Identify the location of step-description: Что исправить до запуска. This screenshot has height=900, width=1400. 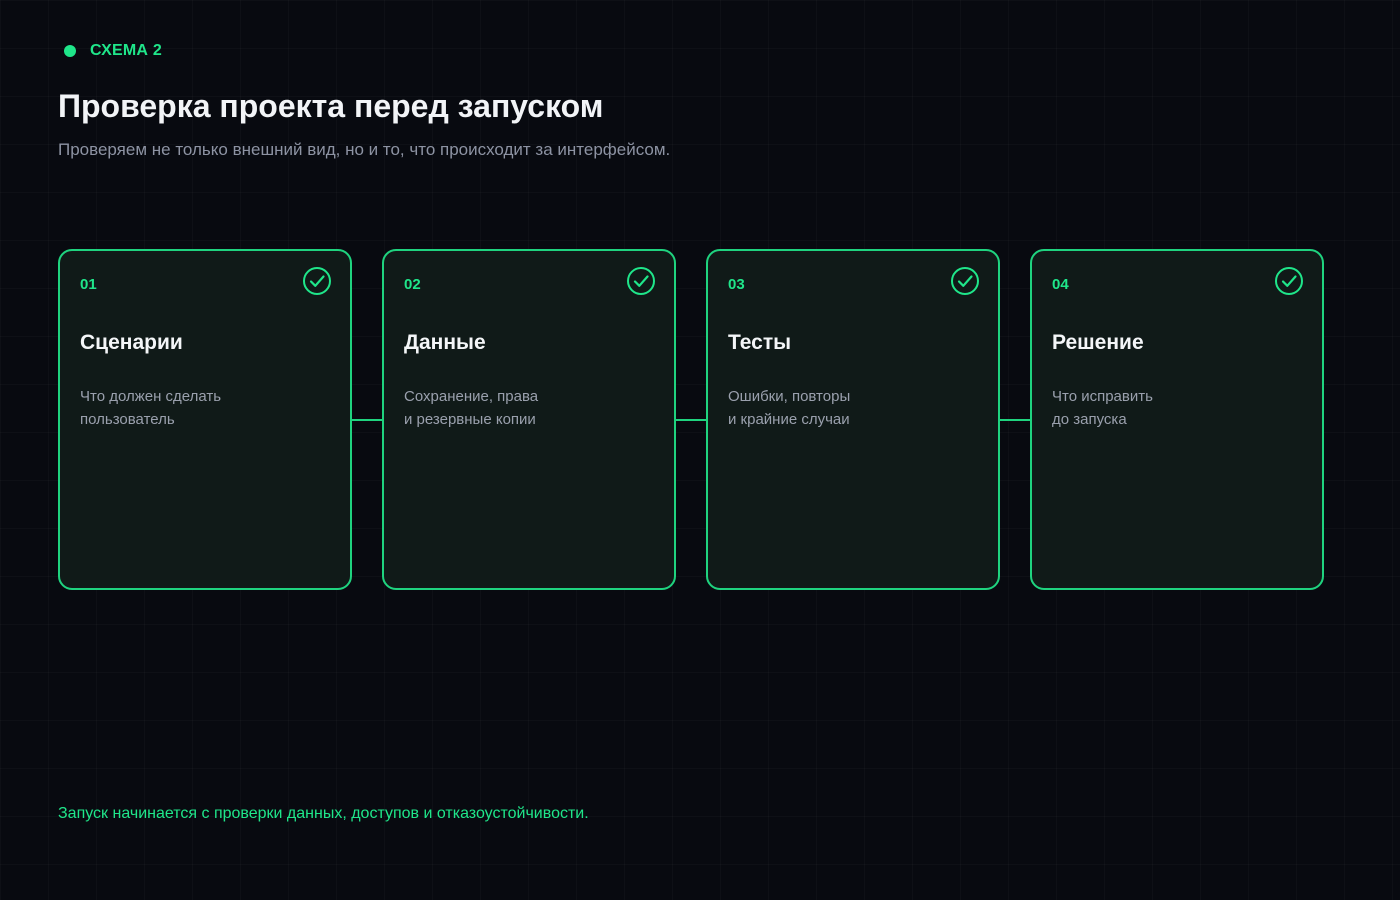
(1172, 408).